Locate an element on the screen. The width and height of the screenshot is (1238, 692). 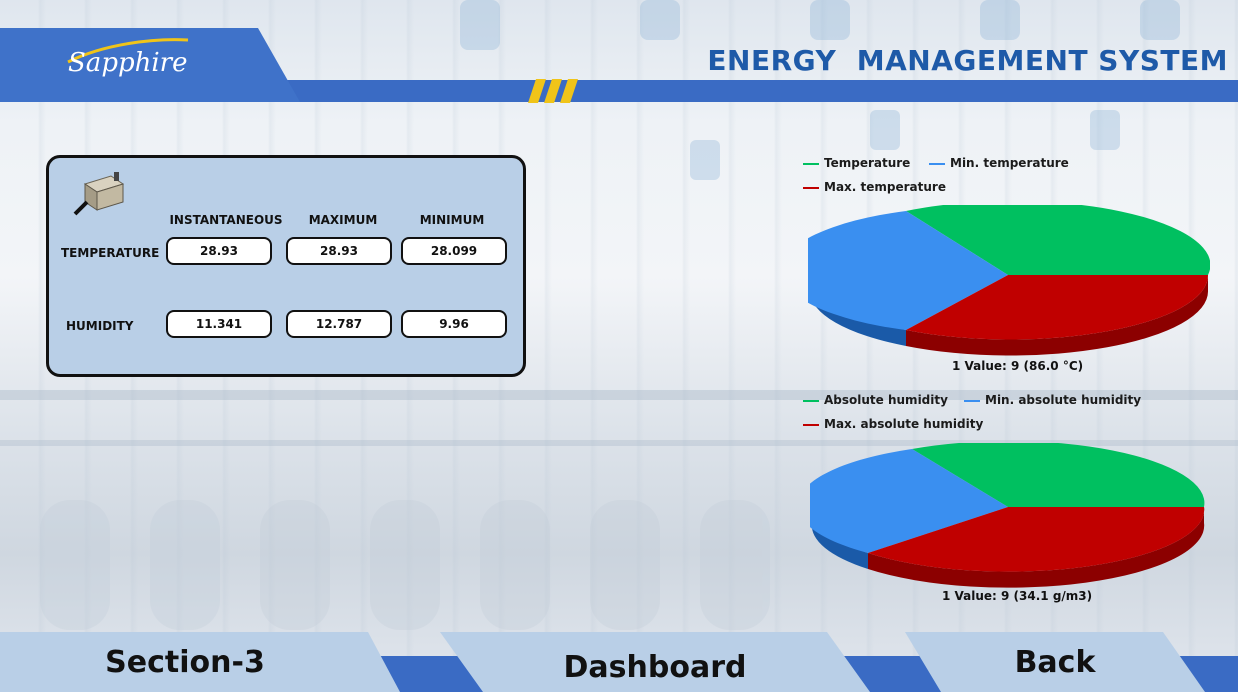
legend-label: Temperature is located at coordinates (867, 163).